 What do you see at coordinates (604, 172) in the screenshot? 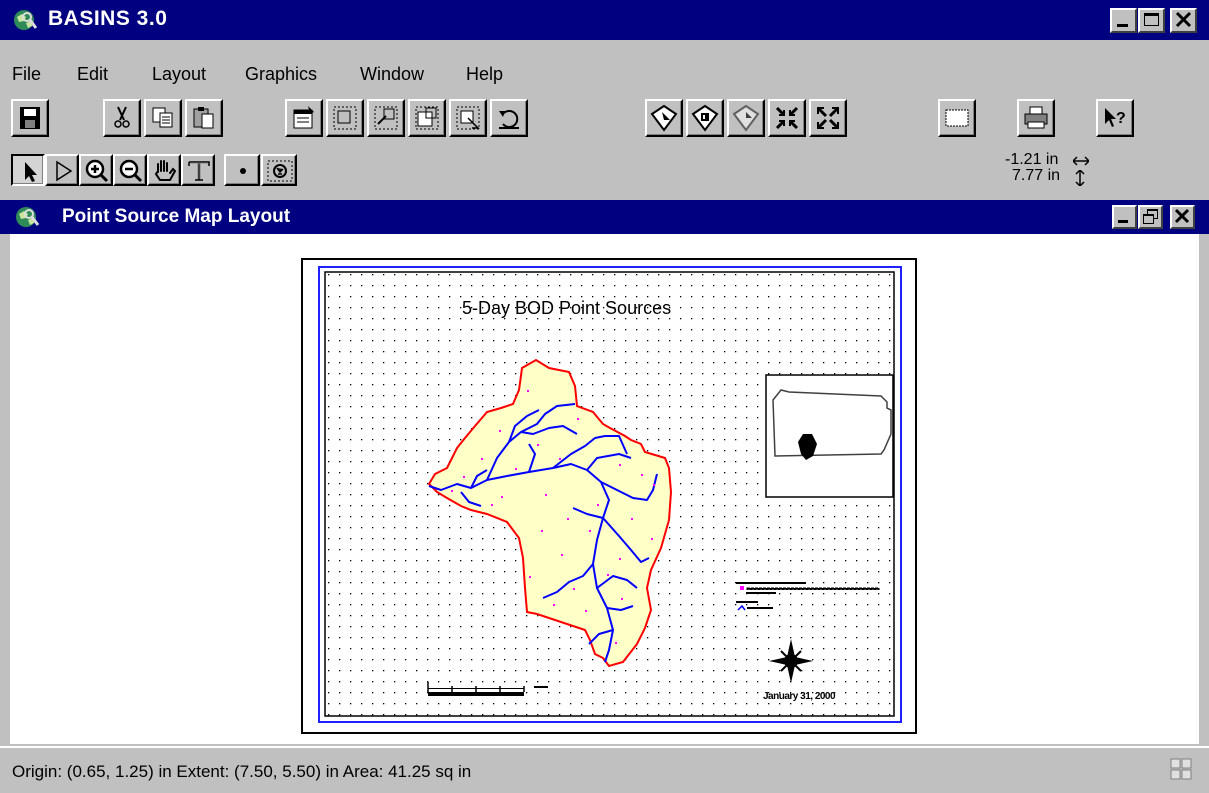
I see `tool-toolbar: -1.21 in 7.77 in` at bounding box center [604, 172].